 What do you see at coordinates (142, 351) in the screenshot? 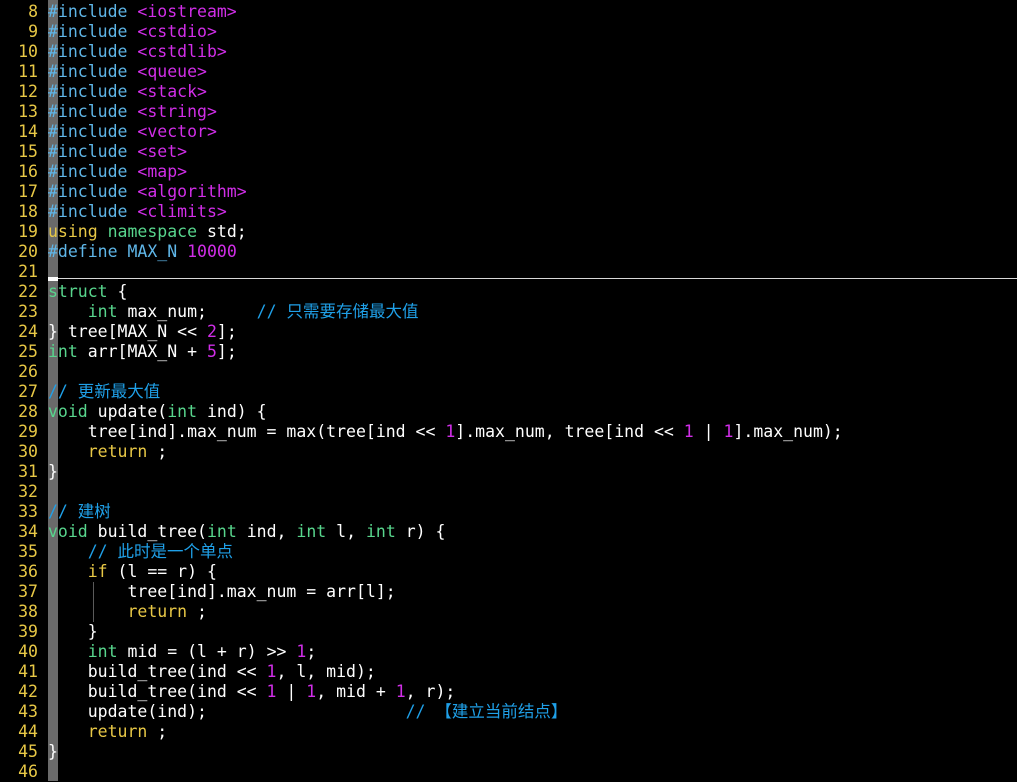
I see `code-token-plain: arr[MAX_N +` at bounding box center [142, 351].